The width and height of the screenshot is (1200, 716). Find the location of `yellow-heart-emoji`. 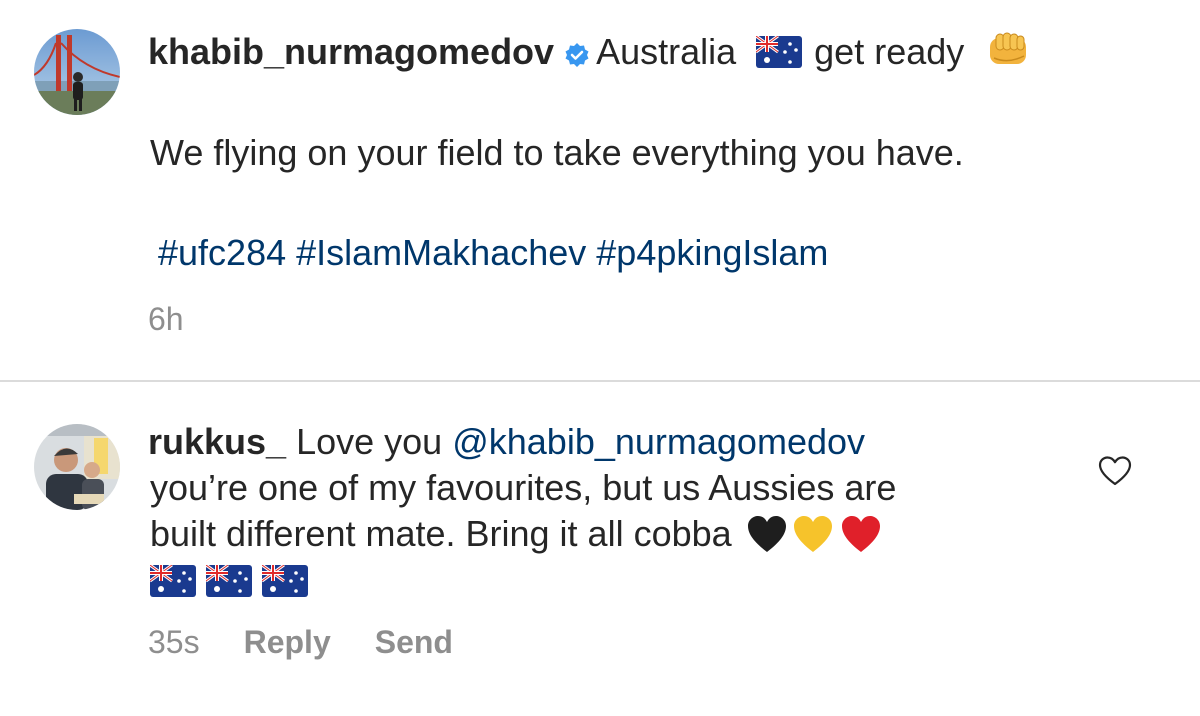

yellow-heart-emoji is located at coordinates (813, 539).